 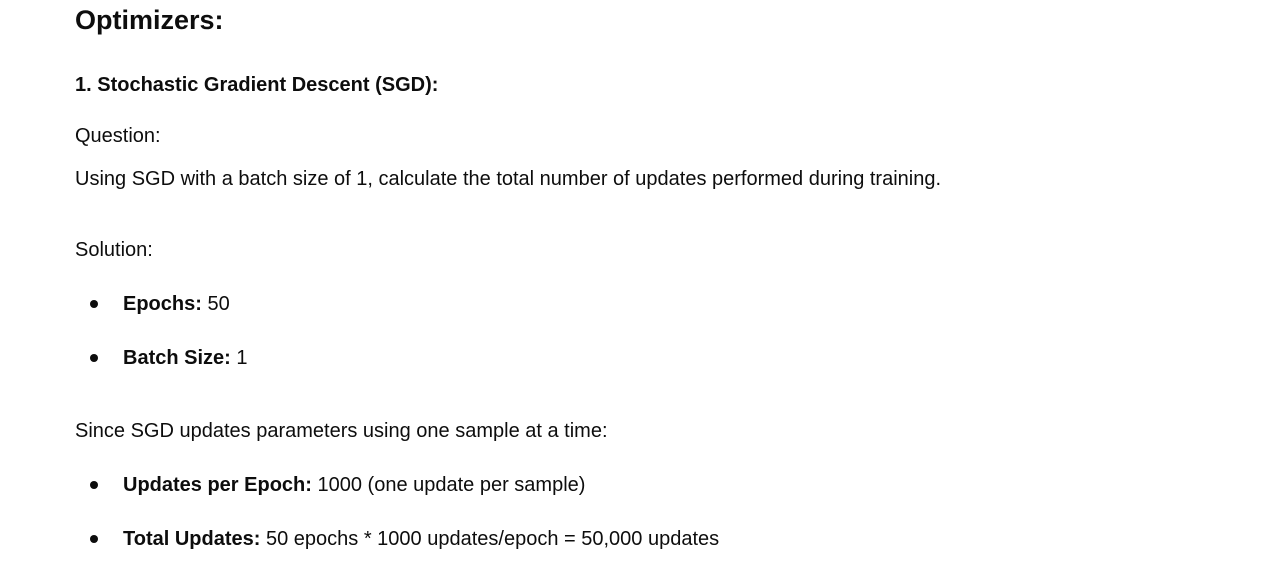 I want to click on solution-label: Solution:, so click(x=114, y=250).